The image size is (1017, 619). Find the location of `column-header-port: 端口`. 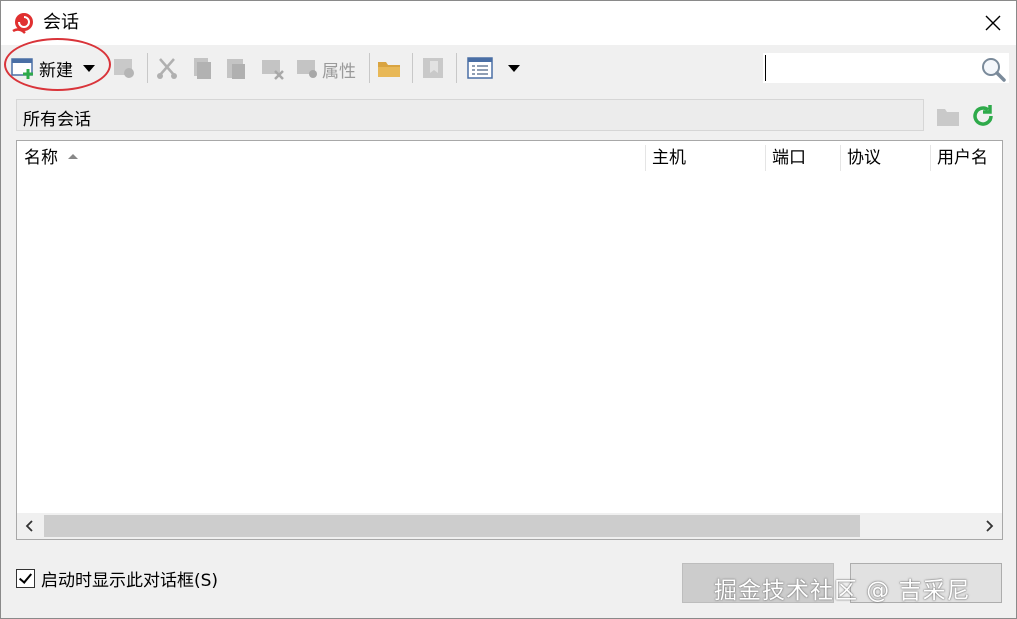

column-header-port: 端口 is located at coordinates (802, 158).